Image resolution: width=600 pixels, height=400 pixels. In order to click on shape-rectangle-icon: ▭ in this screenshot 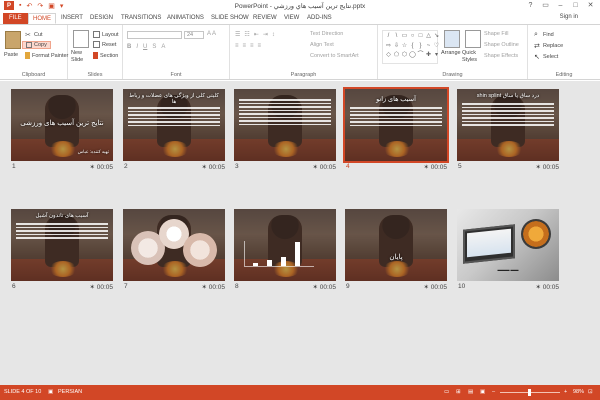, I will do `click(404, 36)`.